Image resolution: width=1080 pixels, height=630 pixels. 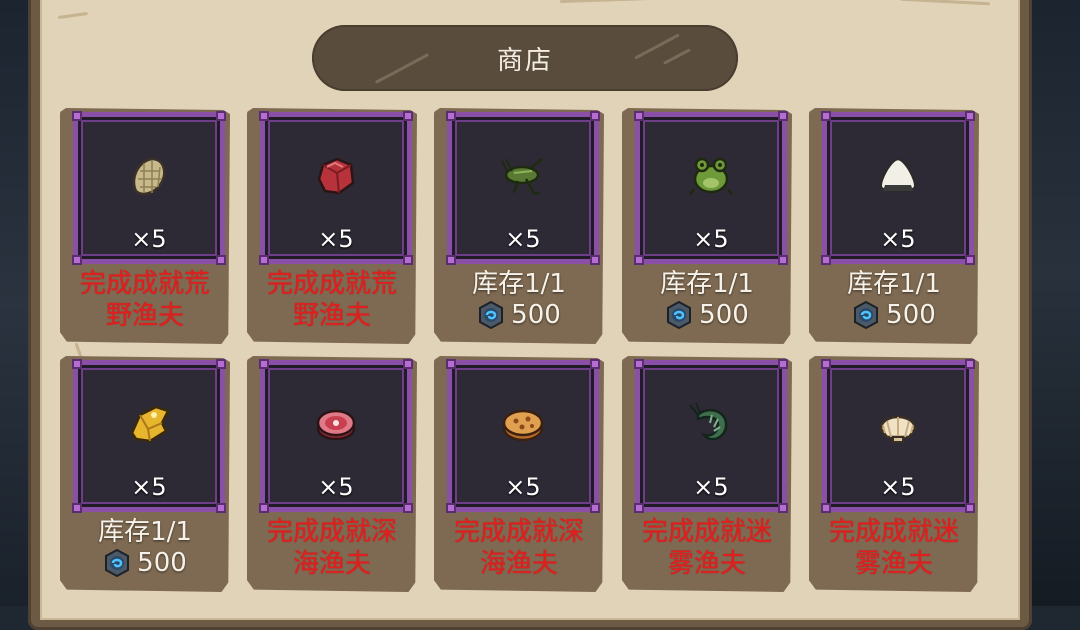 I want to click on shop-title: 商店, so click(x=524, y=60).